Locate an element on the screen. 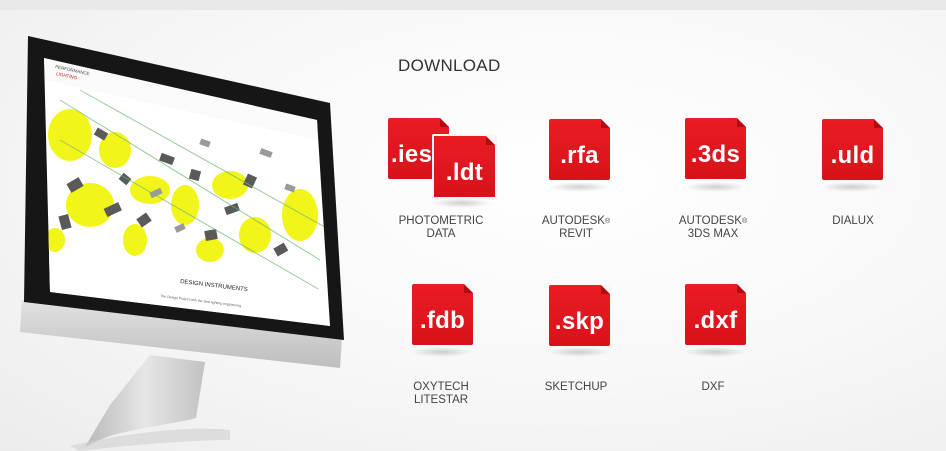 This screenshot has width=946, height=451. download-sketchup-label: SKETCHUP is located at coordinates (576, 387).